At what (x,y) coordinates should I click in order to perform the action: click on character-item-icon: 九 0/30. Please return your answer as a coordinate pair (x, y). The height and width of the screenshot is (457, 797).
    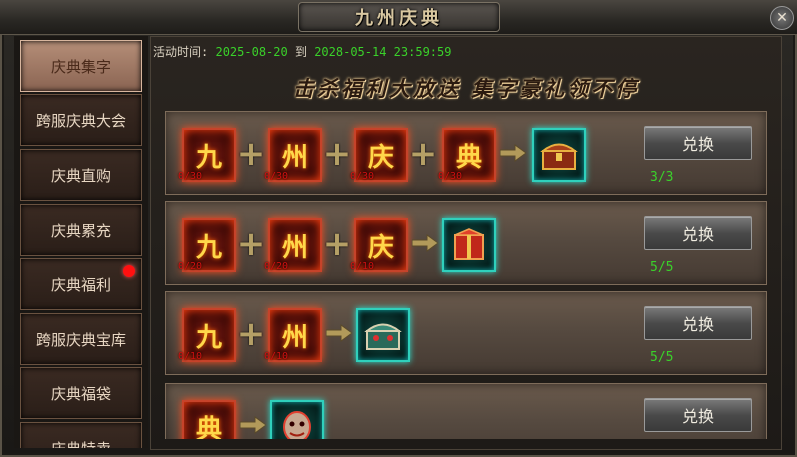
    Looking at the image, I should click on (207, 155).